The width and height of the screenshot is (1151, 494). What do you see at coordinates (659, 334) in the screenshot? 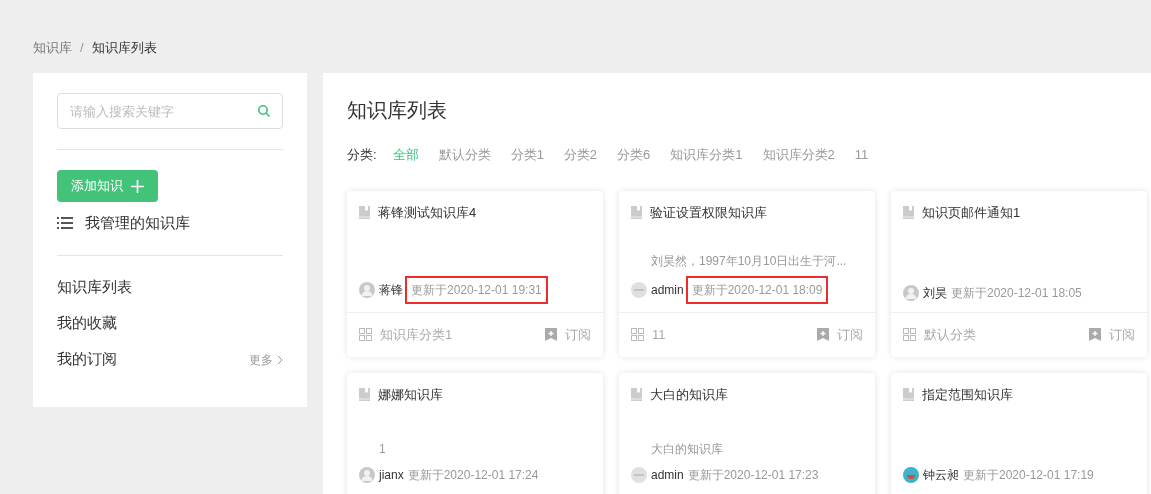
I see `card-category: 11` at bounding box center [659, 334].